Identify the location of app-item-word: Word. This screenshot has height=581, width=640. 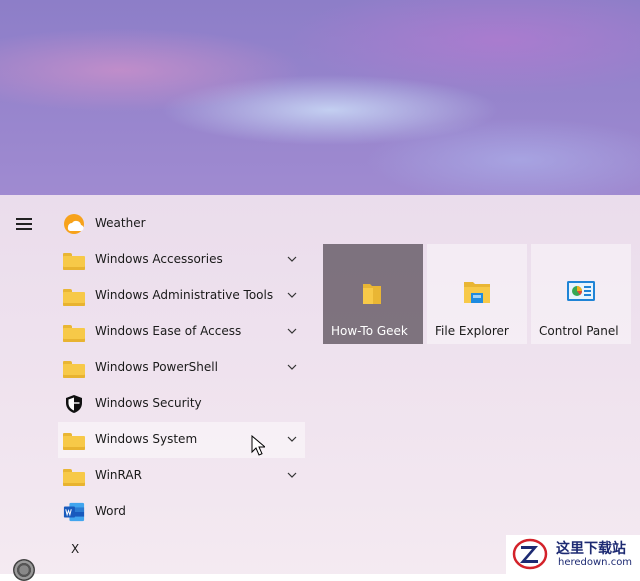
(181, 512).